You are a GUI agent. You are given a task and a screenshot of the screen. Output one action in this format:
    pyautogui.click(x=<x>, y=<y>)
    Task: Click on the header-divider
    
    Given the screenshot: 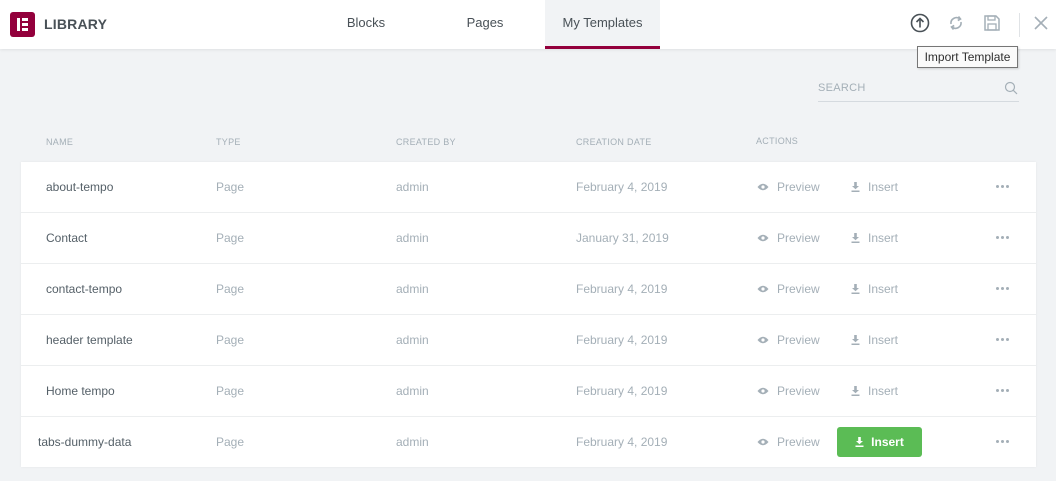 What is the action you would take?
    pyautogui.click(x=1019, y=25)
    